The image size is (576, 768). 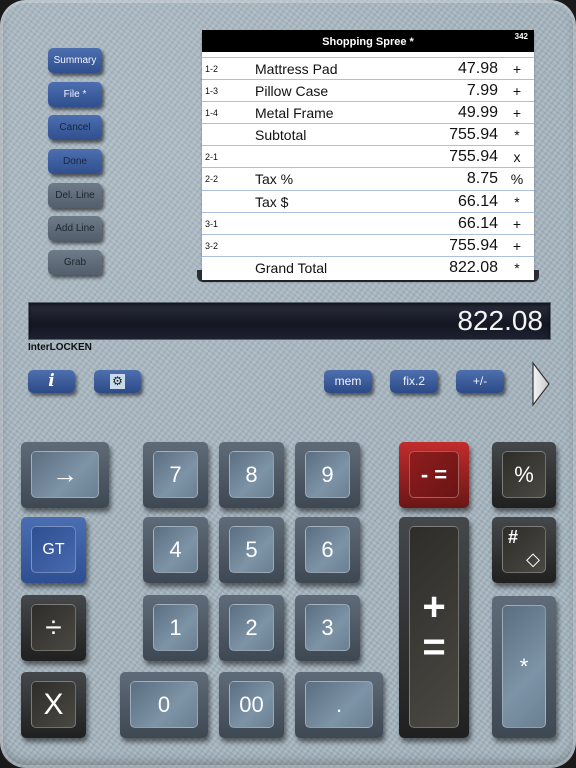 I want to click on key-0: 0, so click(x=164, y=705).